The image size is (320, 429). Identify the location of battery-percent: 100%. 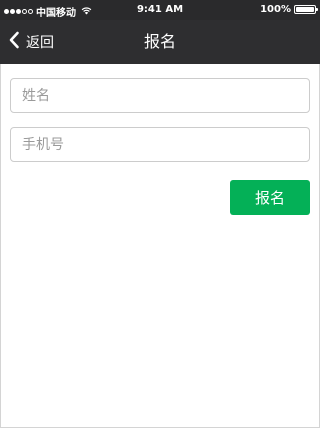
(275, 9).